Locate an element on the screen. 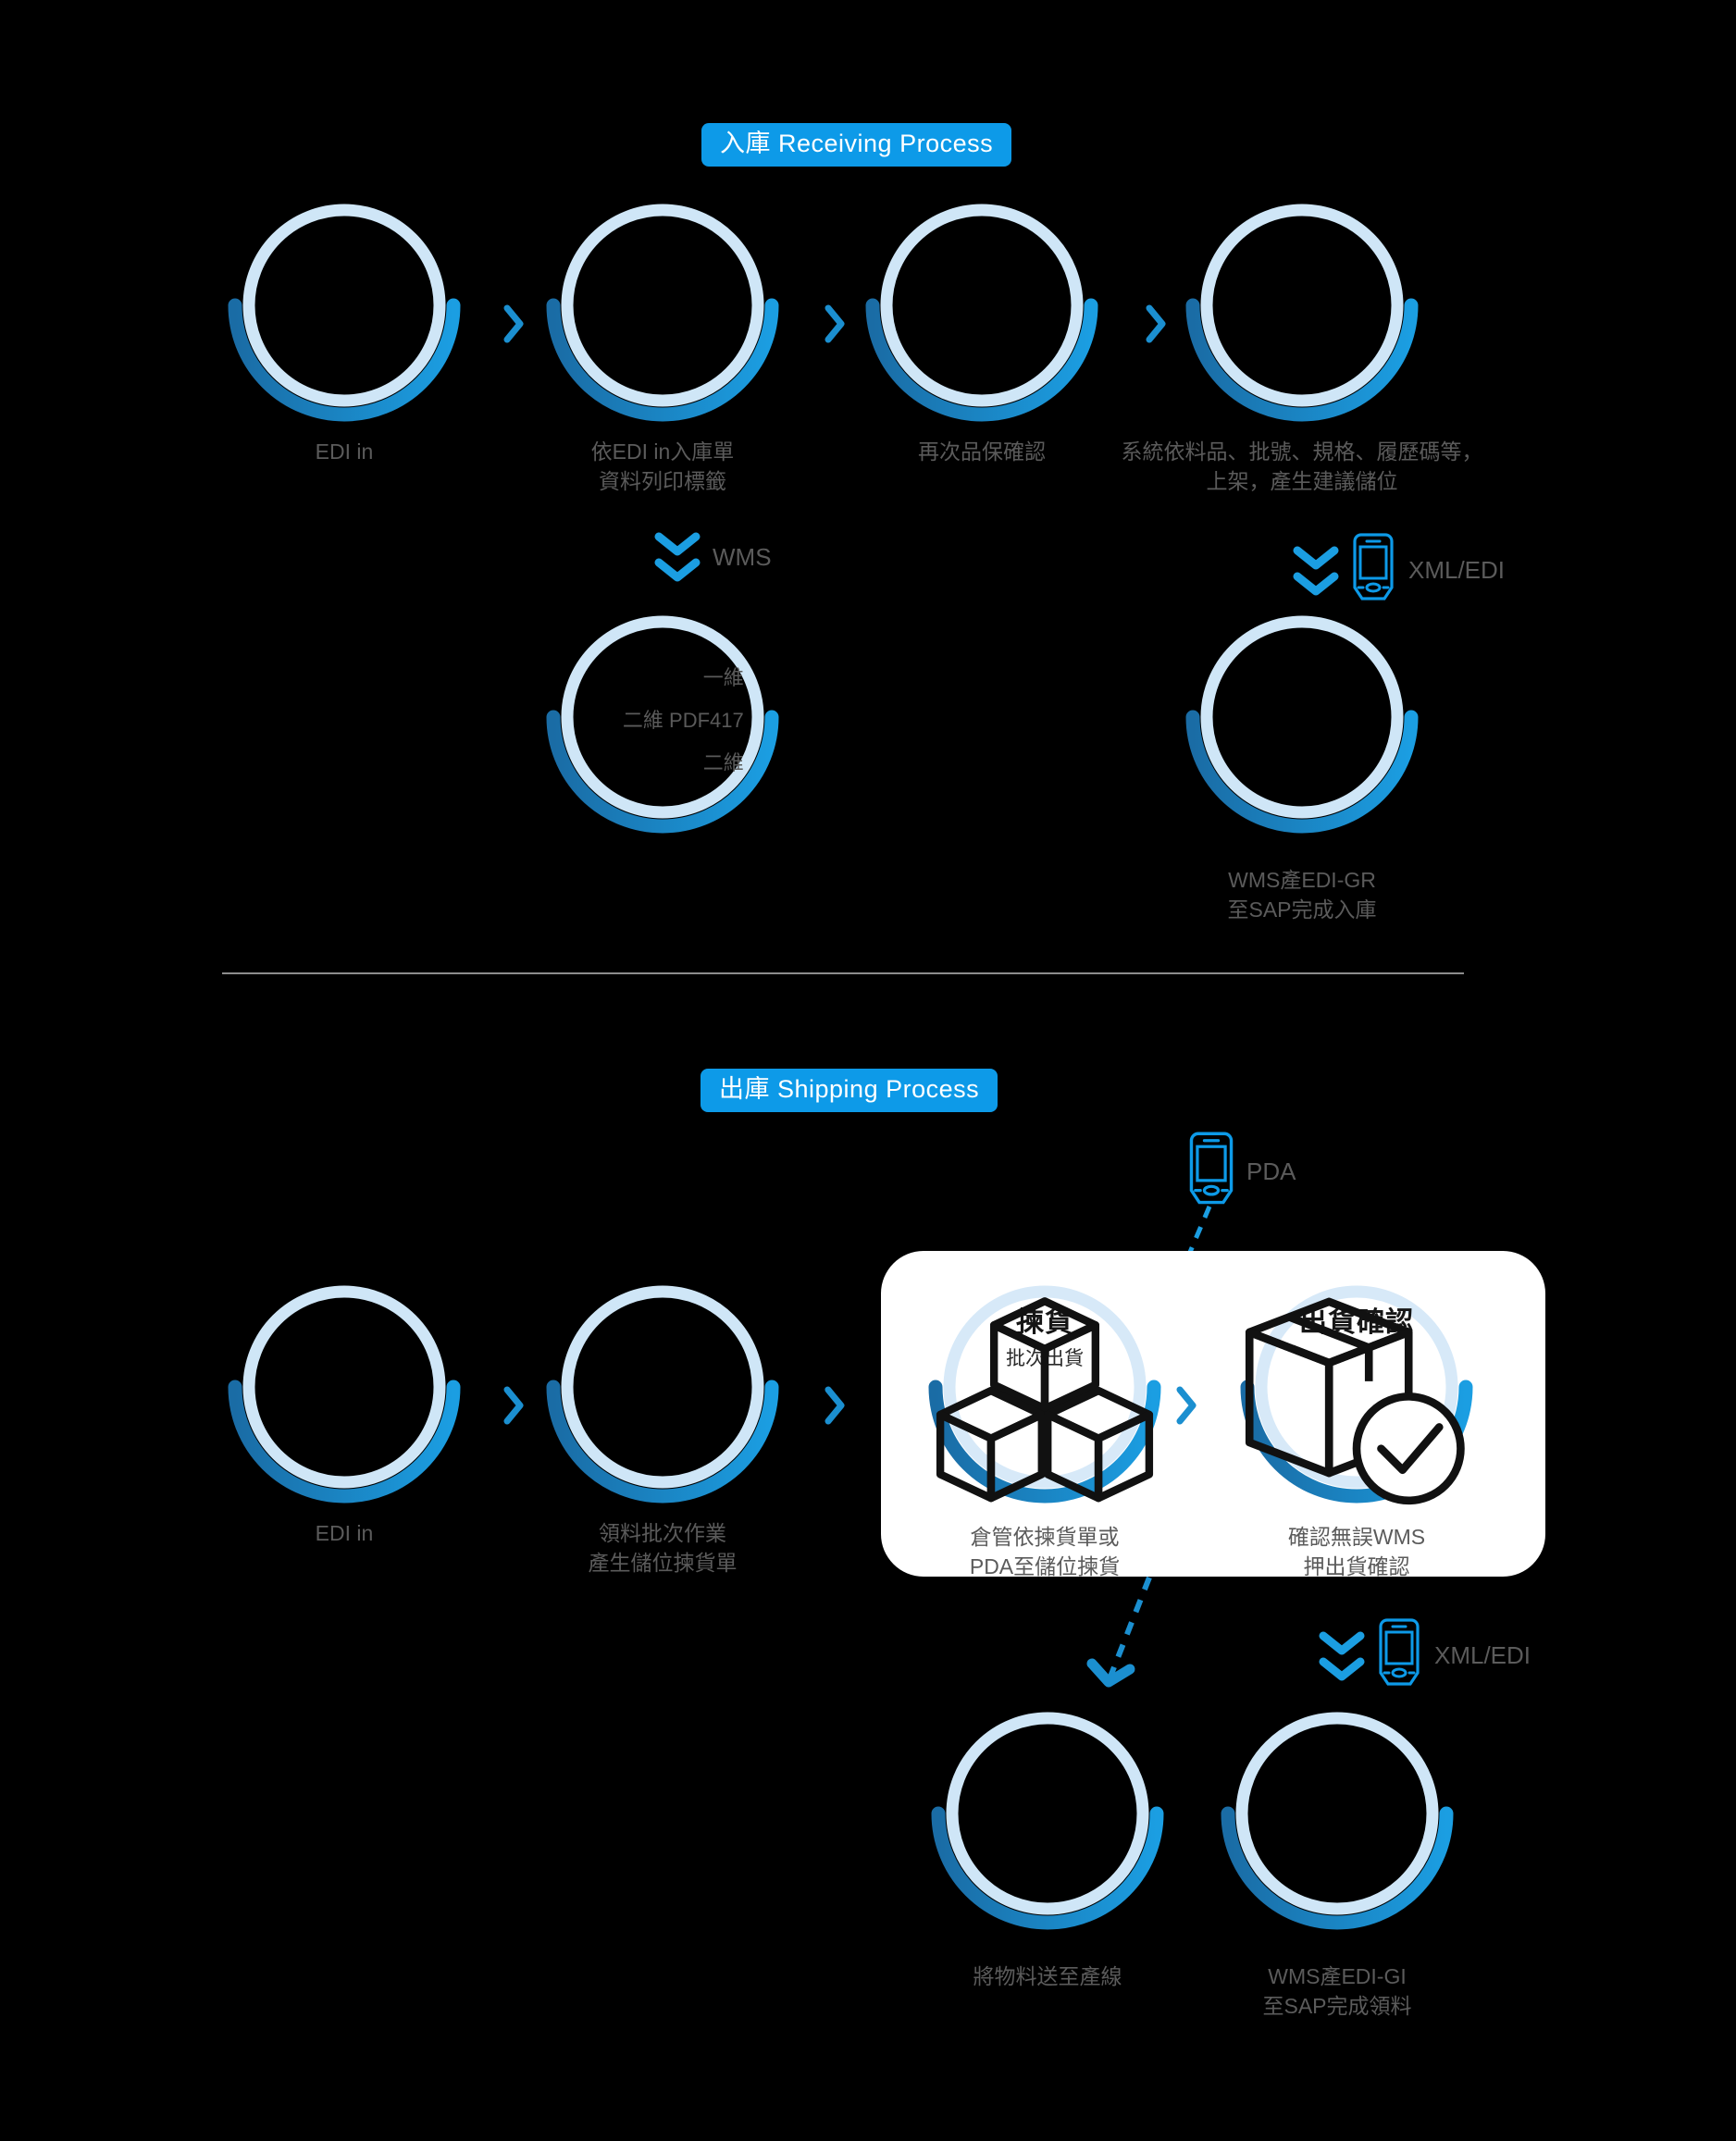 This screenshot has height=2141, width=1736. card-step-picking: 揀貨 批次出貨 倉管依揀貨單或 PDA至儲位揀貨 is located at coordinates (1044, 1424).